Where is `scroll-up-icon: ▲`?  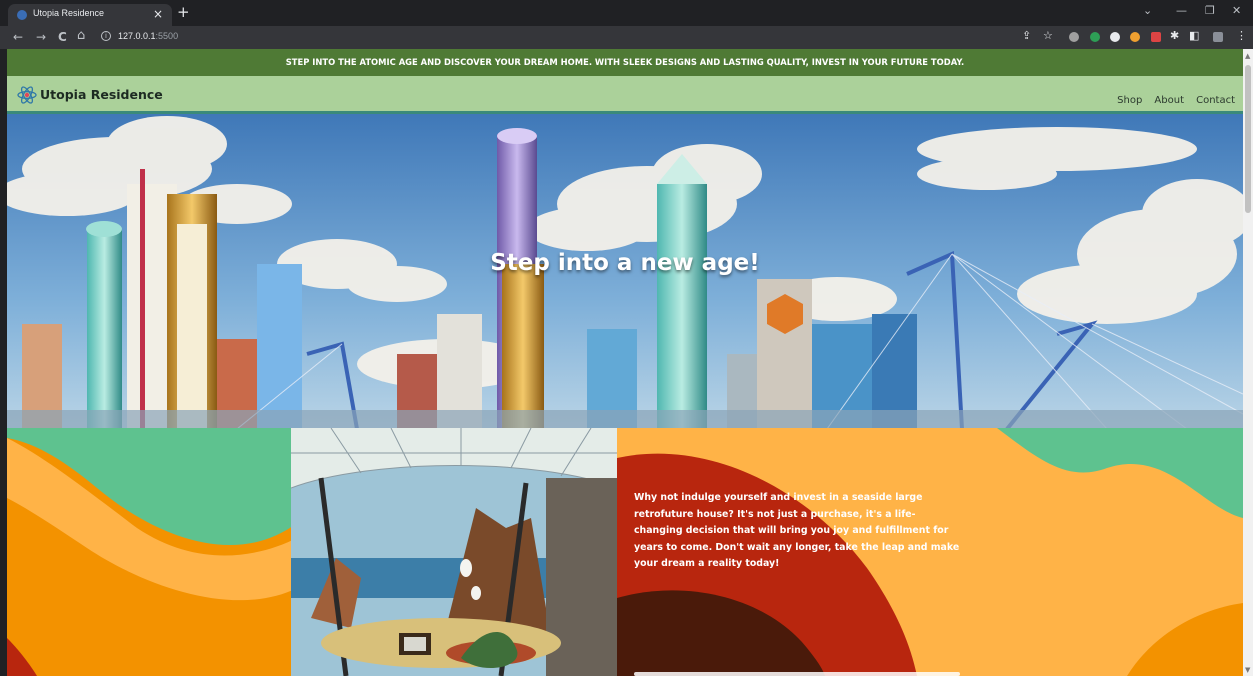
scroll-up-icon: ▲ is located at coordinates (1247, 56).